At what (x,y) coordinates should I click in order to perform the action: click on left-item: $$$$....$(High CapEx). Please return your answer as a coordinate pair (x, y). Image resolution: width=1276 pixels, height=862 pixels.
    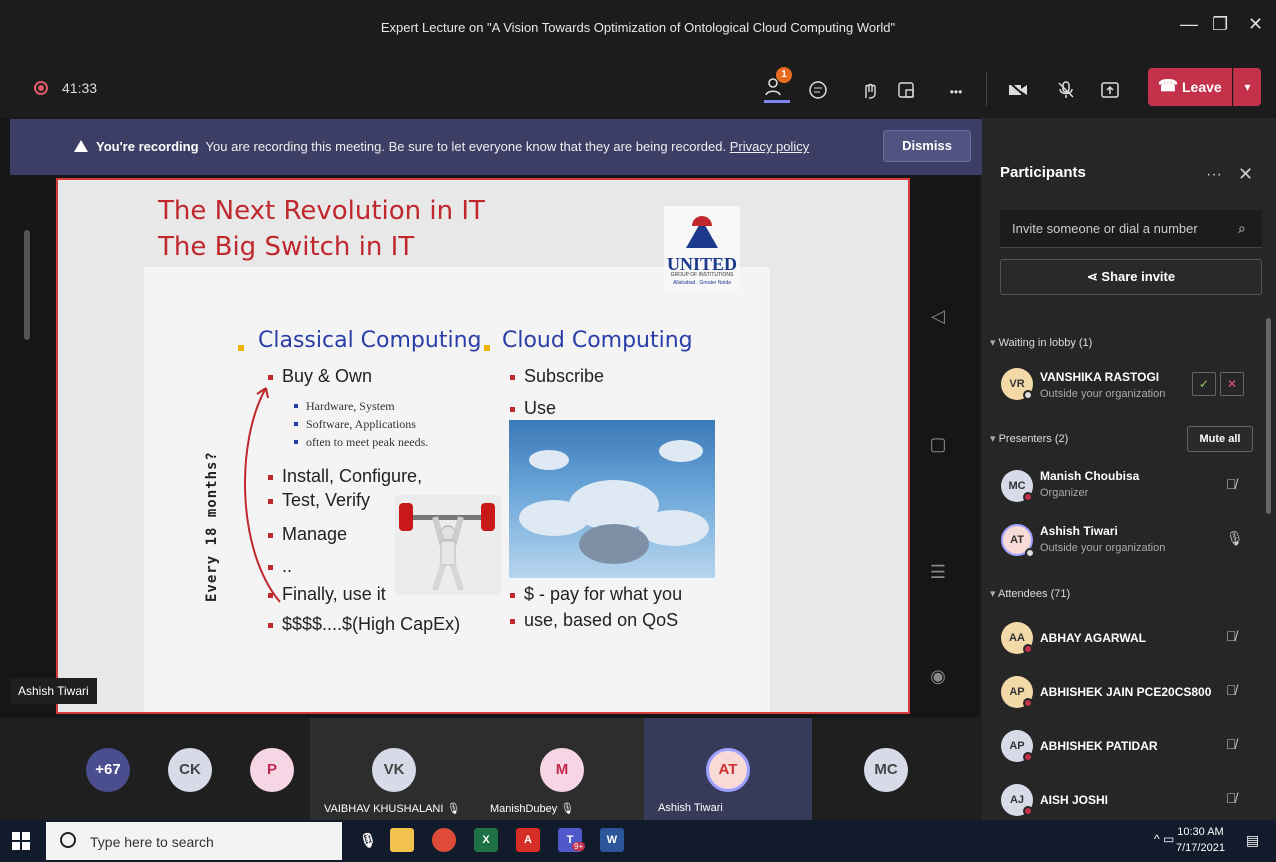
    Looking at the image, I should click on (364, 624).